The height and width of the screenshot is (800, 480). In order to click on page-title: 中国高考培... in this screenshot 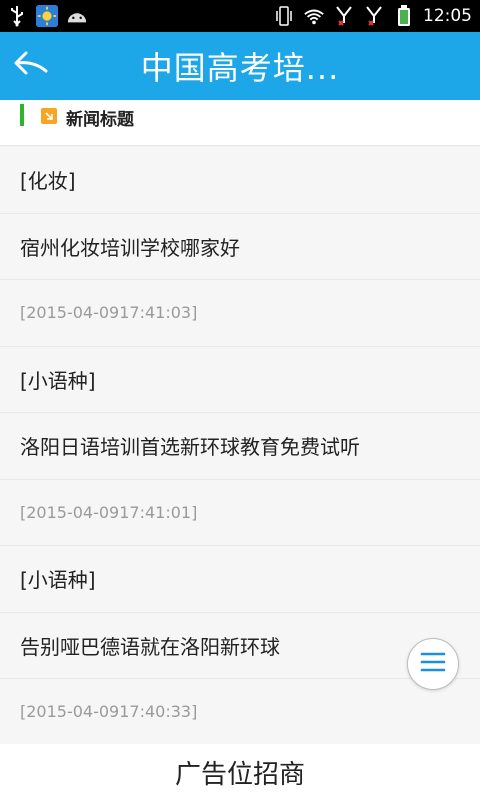, I will do `click(240, 68)`.